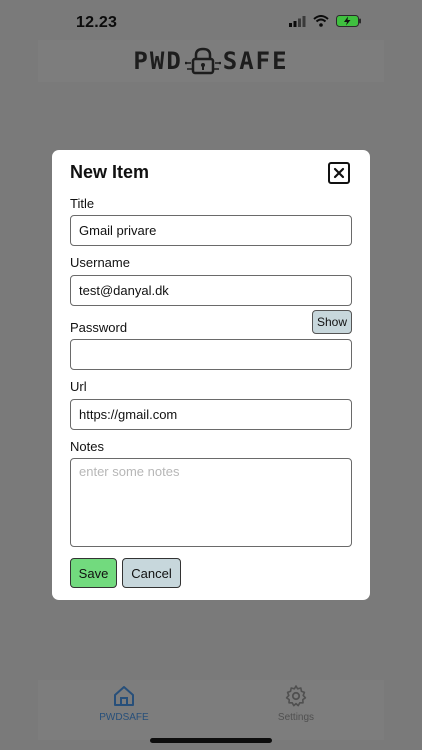 The image size is (422, 750). What do you see at coordinates (100, 262) in the screenshot?
I see `username-label: Username` at bounding box center [100, 262].